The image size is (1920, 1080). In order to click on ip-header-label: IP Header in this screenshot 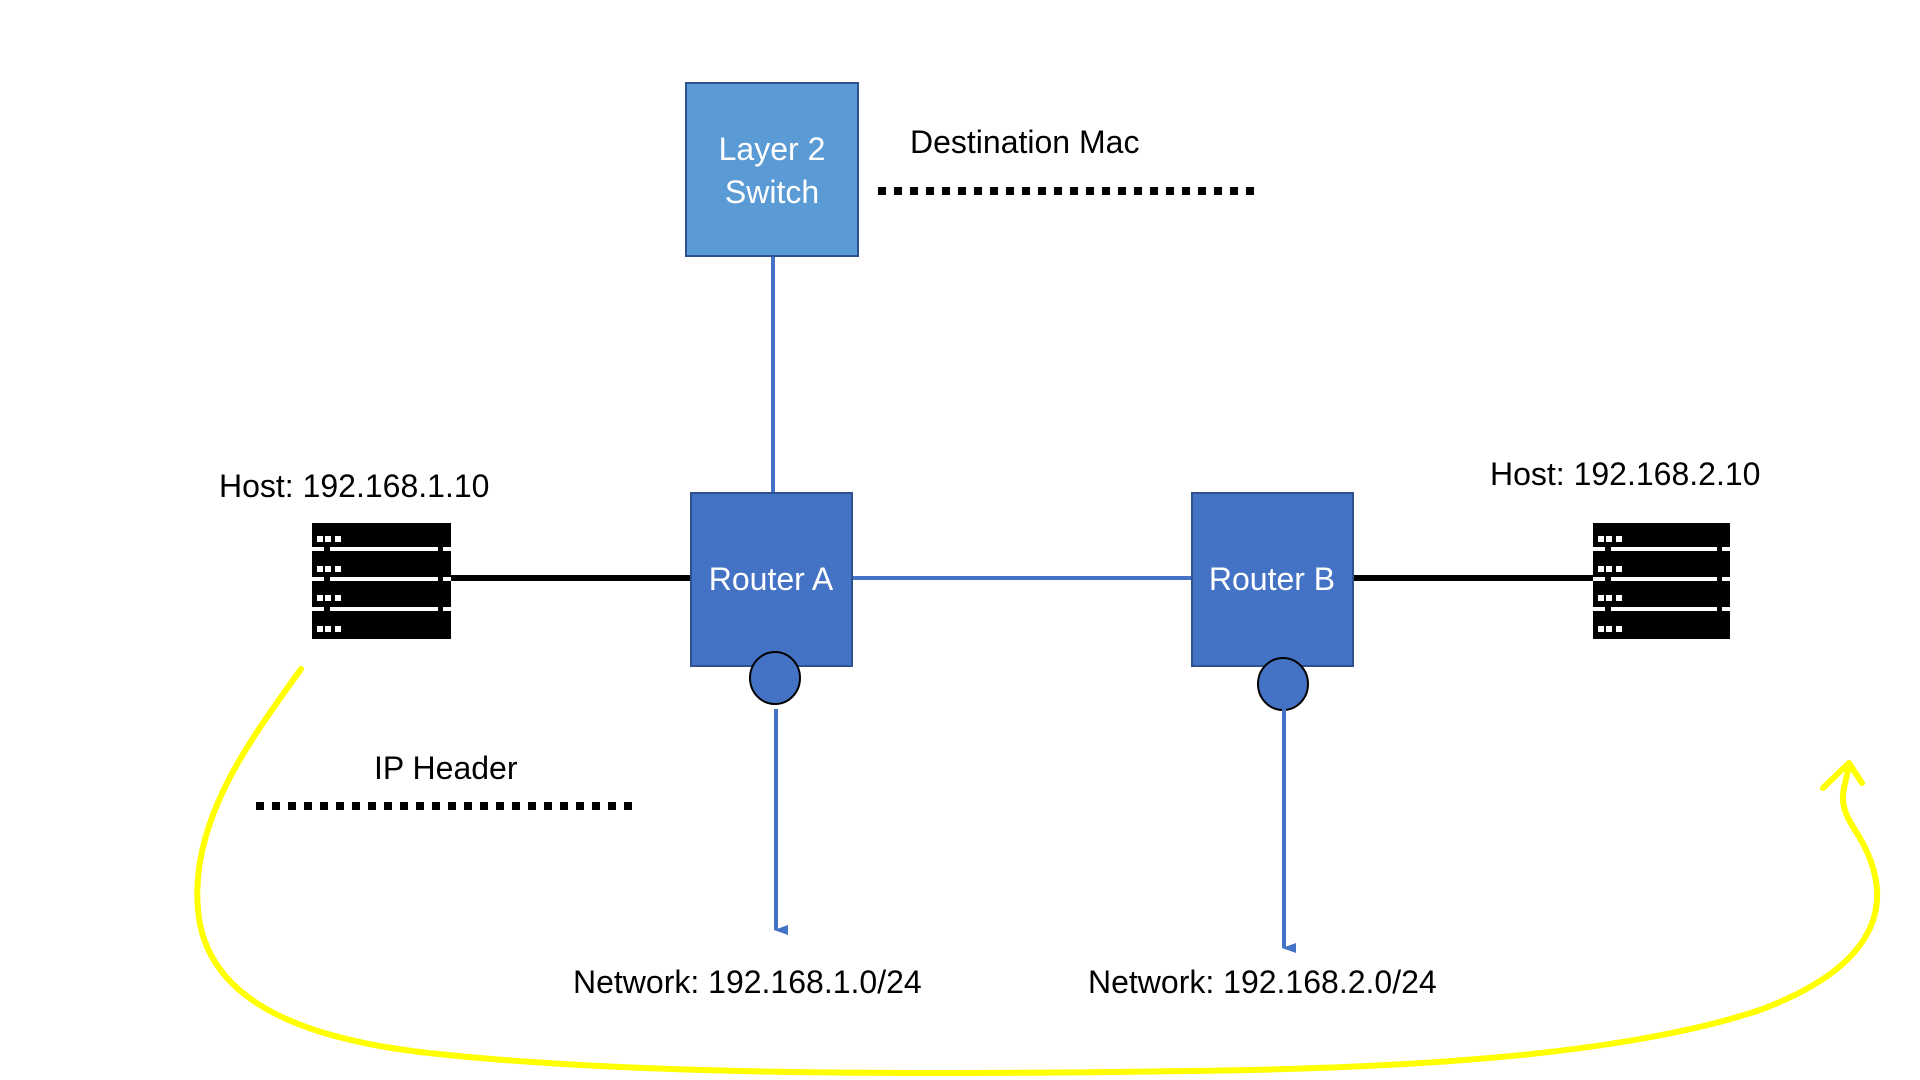, I will do `click(446, 768)`.